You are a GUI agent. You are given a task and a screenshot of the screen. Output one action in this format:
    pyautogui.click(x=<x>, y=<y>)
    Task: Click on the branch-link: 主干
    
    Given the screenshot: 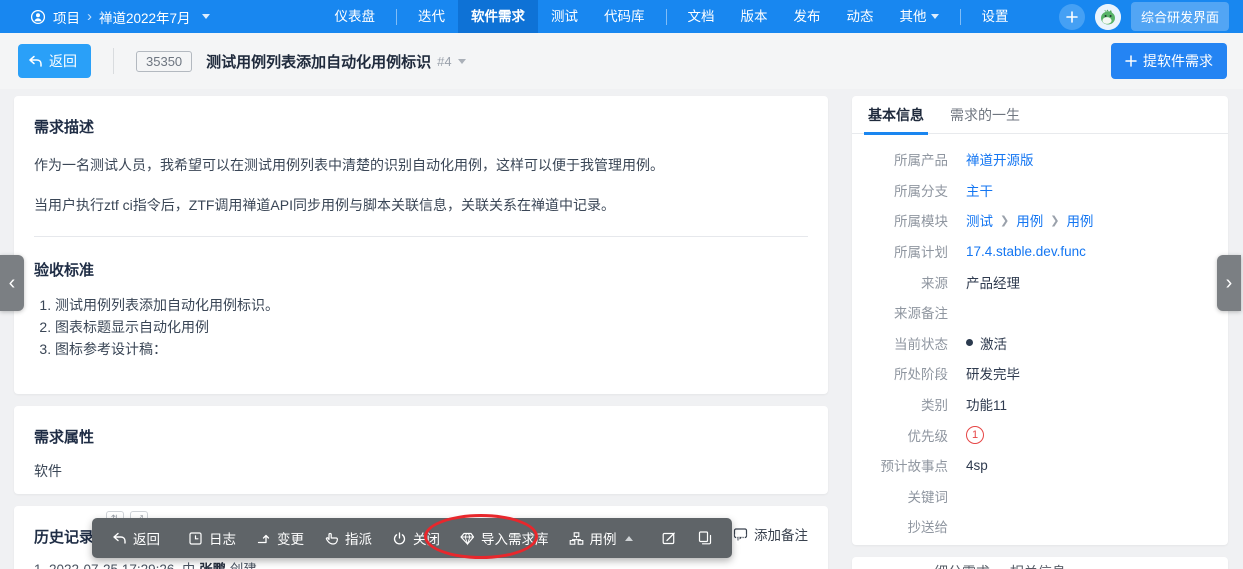 What is the action you would take?
    pyautogui.click(x=979, y=190)
    